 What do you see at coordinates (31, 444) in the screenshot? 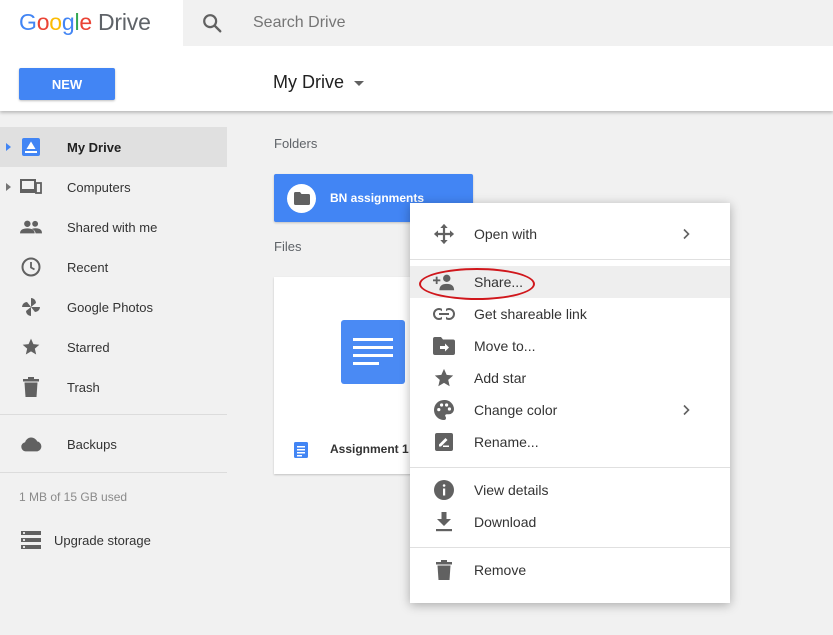
I see `cloud-icon` at bounding box center [31, 444].